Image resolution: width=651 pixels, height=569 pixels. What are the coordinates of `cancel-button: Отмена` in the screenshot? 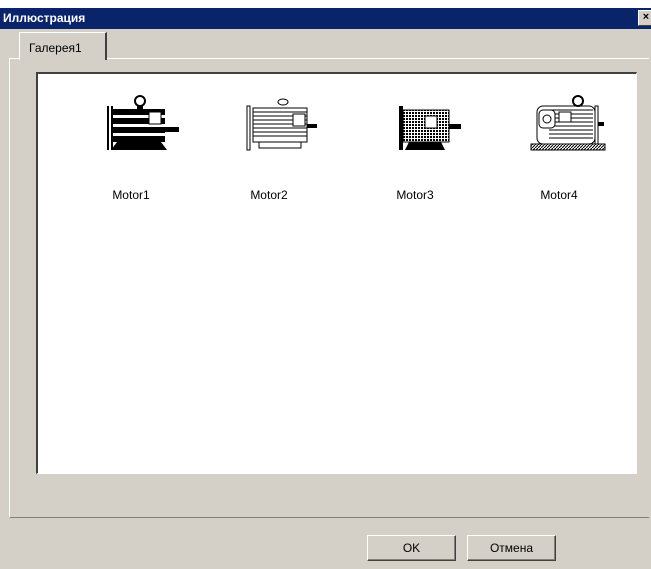 It's located at (511, 548).